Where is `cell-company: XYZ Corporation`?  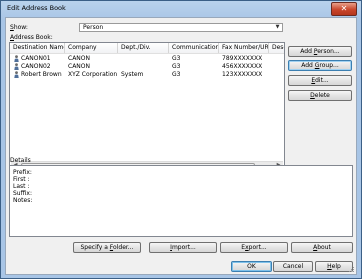
cell-company: XYZ Corporation is located at coordinates (93, 74).